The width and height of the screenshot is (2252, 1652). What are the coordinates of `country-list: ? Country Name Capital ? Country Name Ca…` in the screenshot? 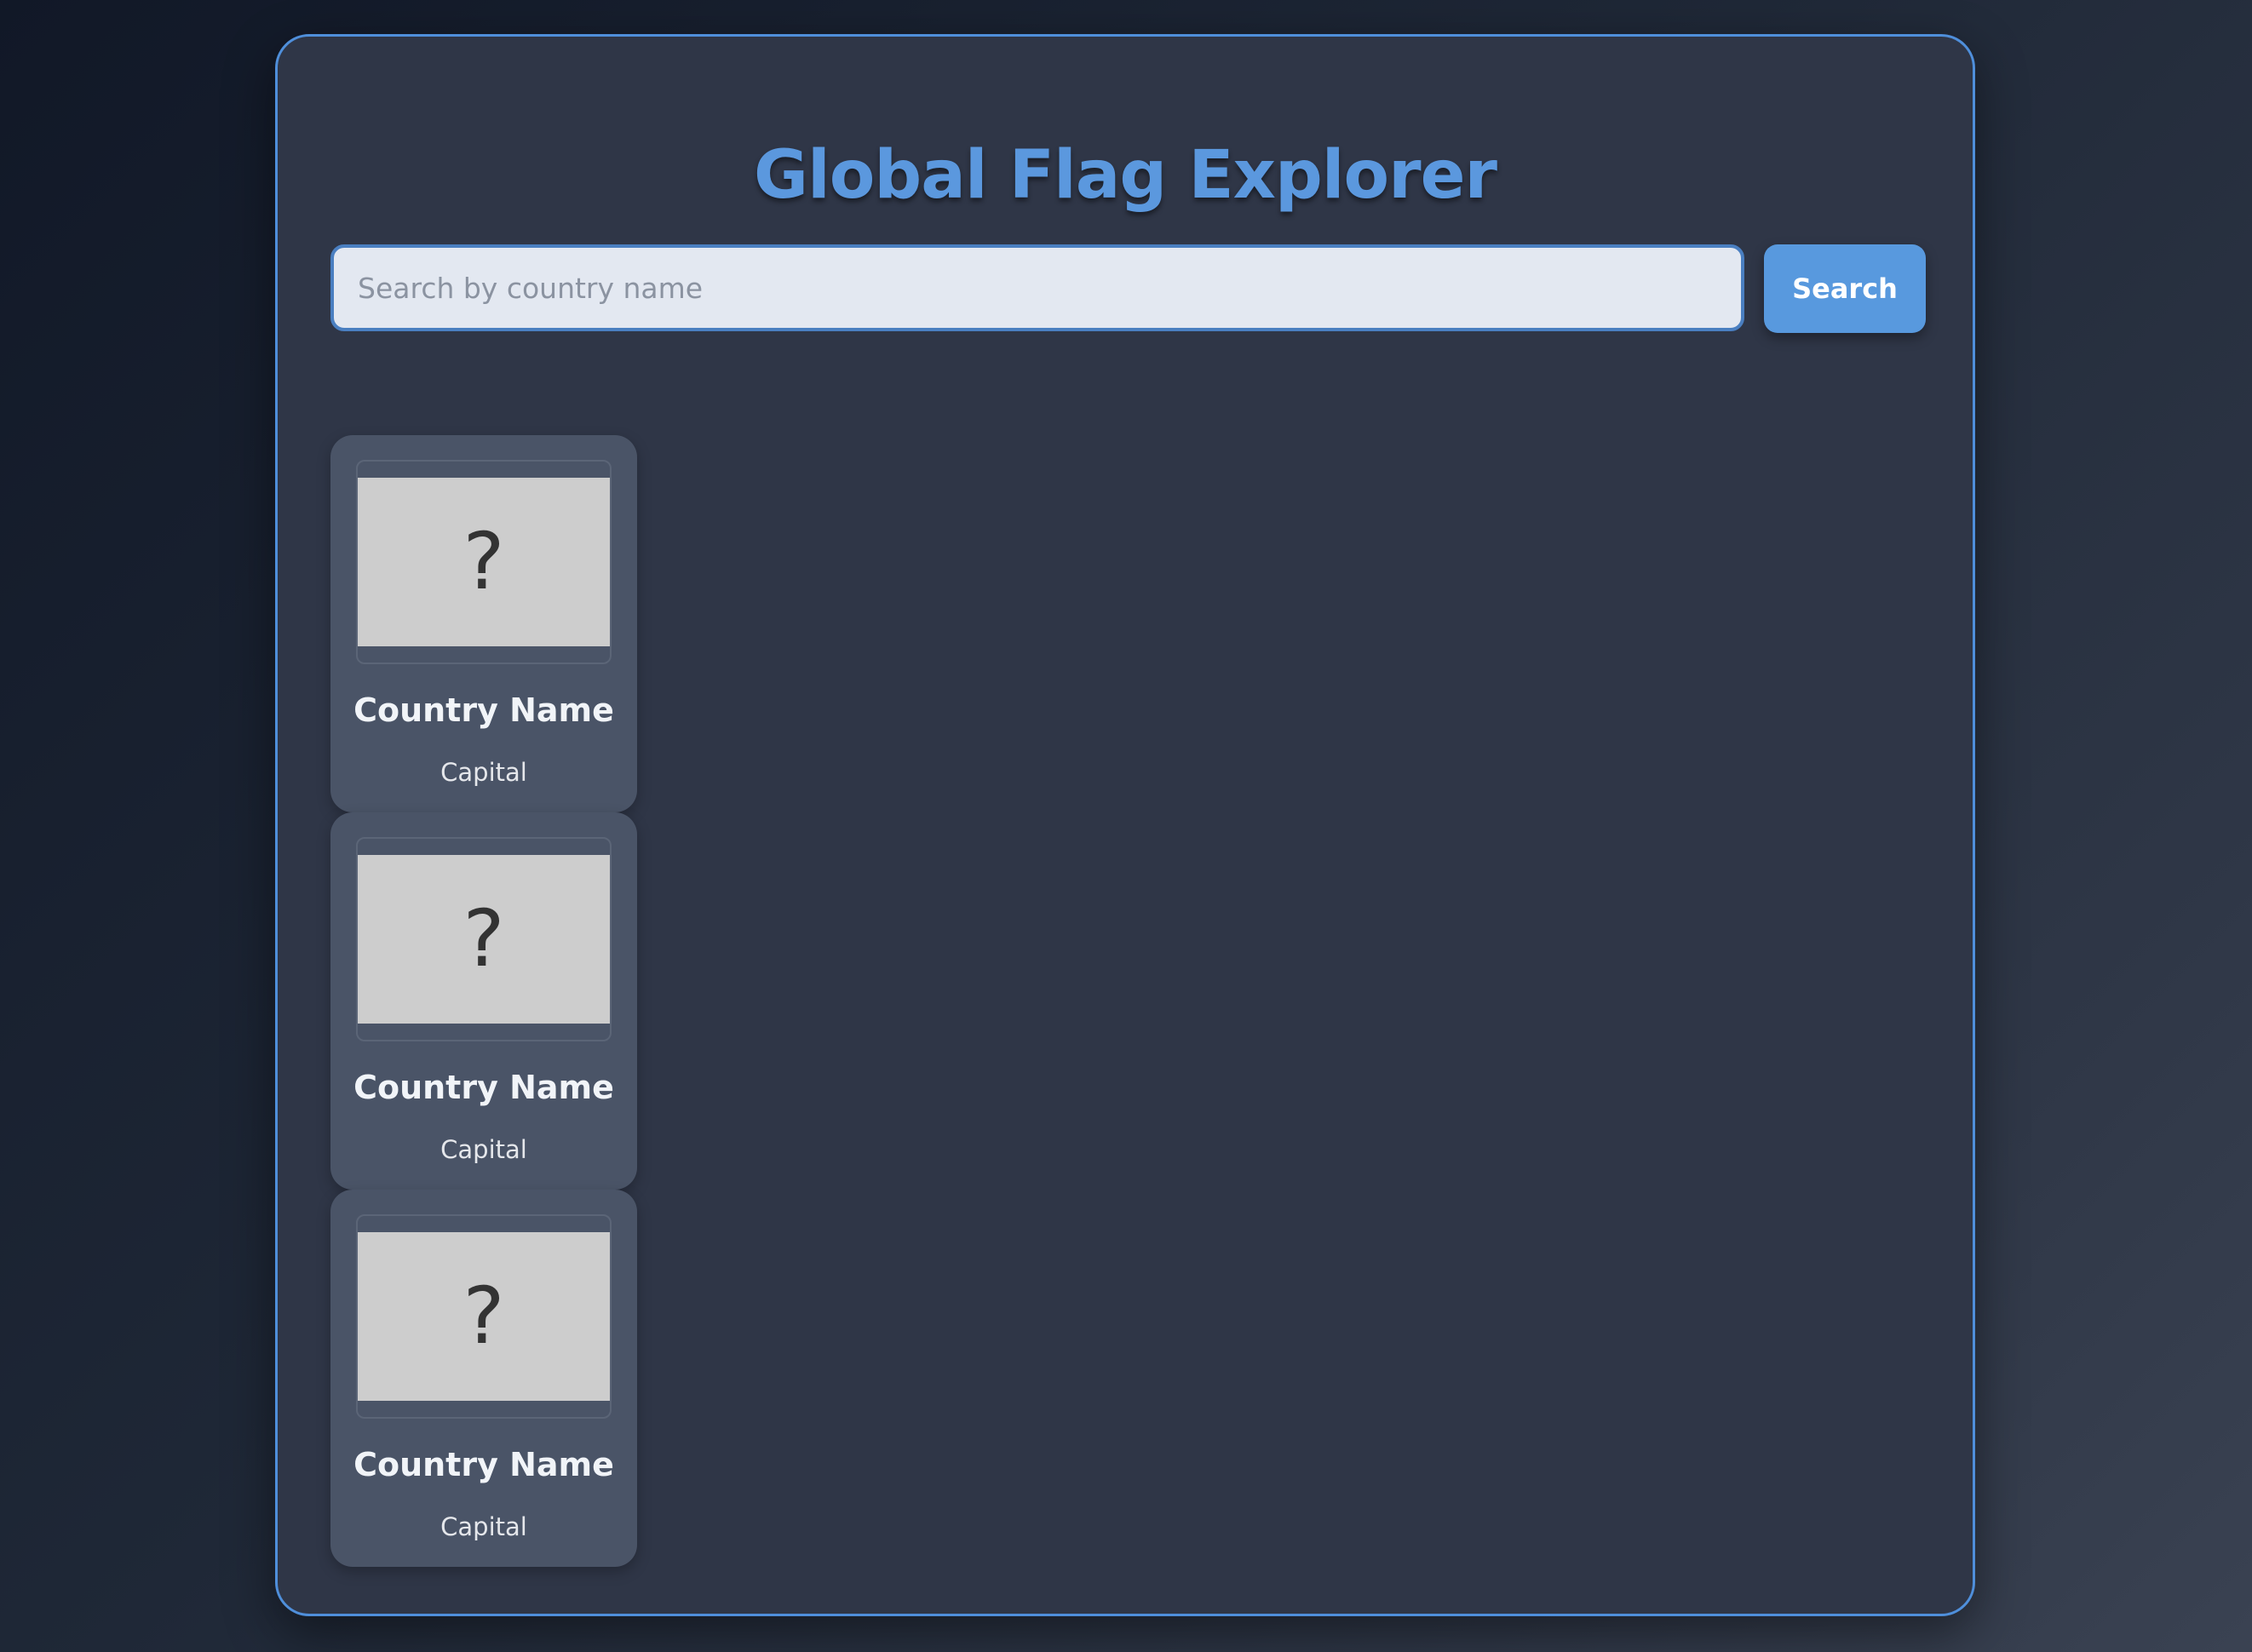 It's located at (483, 1001).